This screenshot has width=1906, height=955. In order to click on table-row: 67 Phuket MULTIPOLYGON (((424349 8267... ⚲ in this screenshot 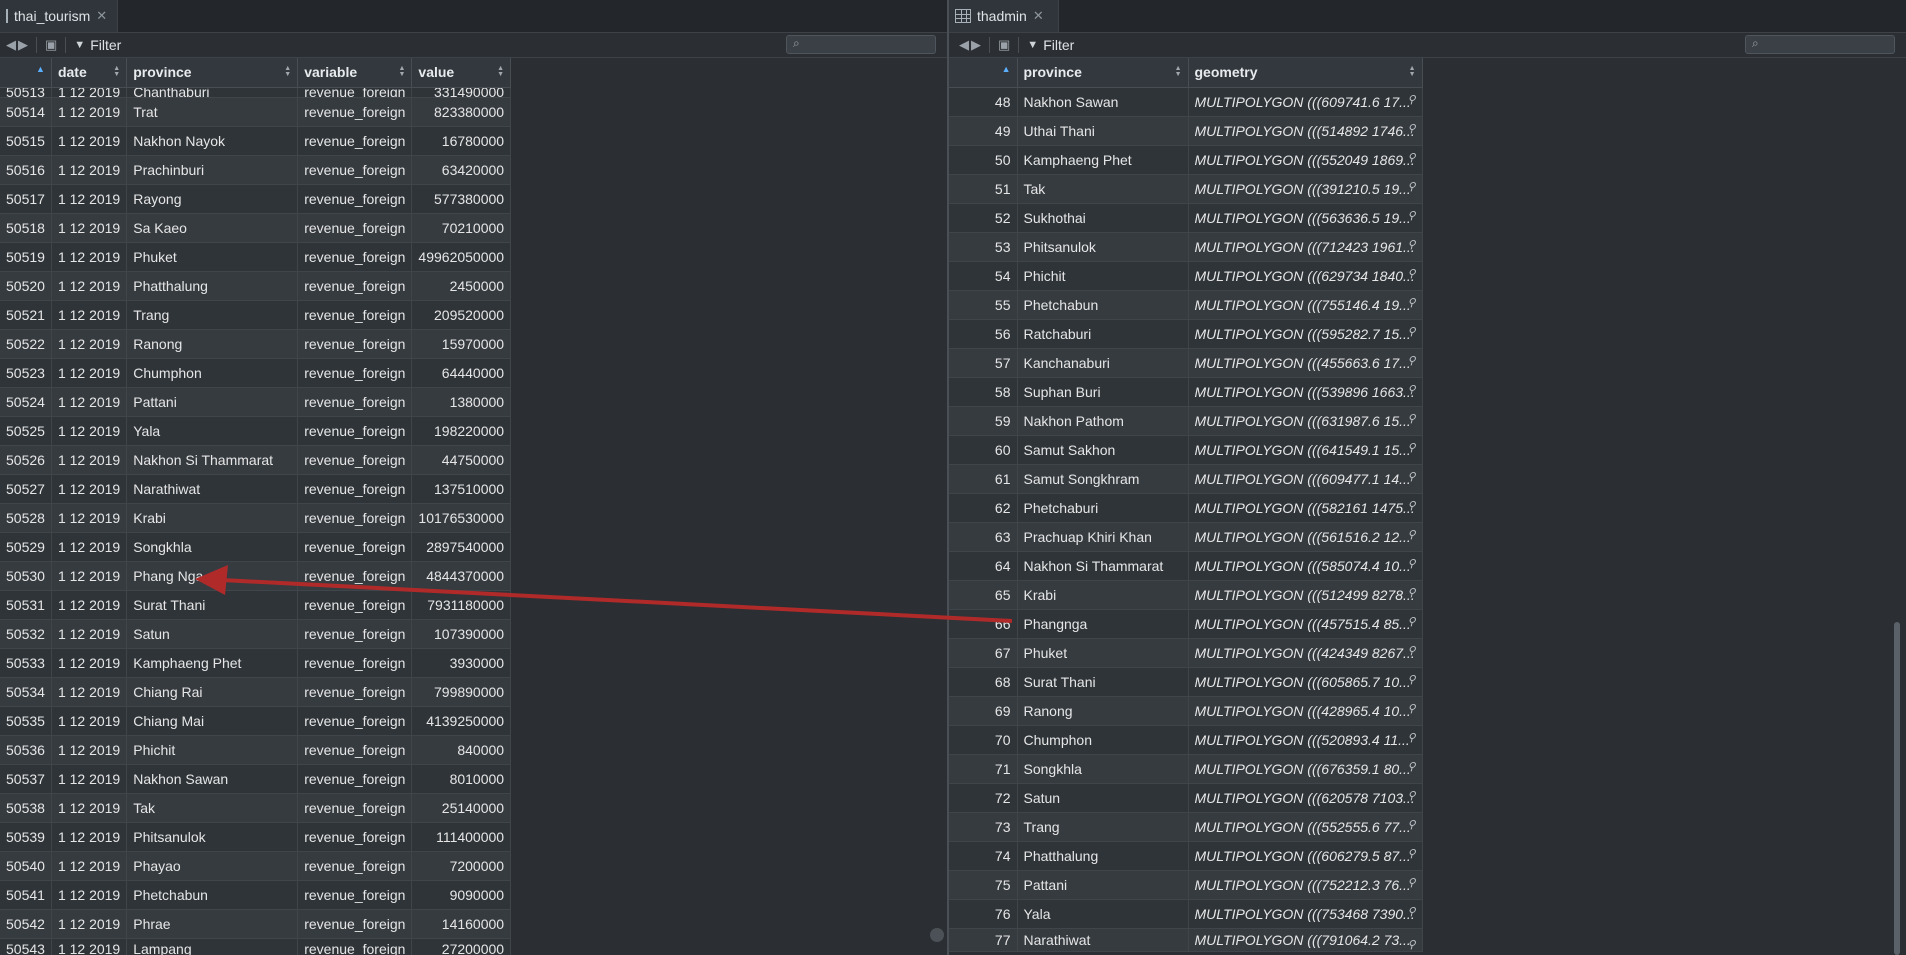, I will do `click(1186, 653)`.